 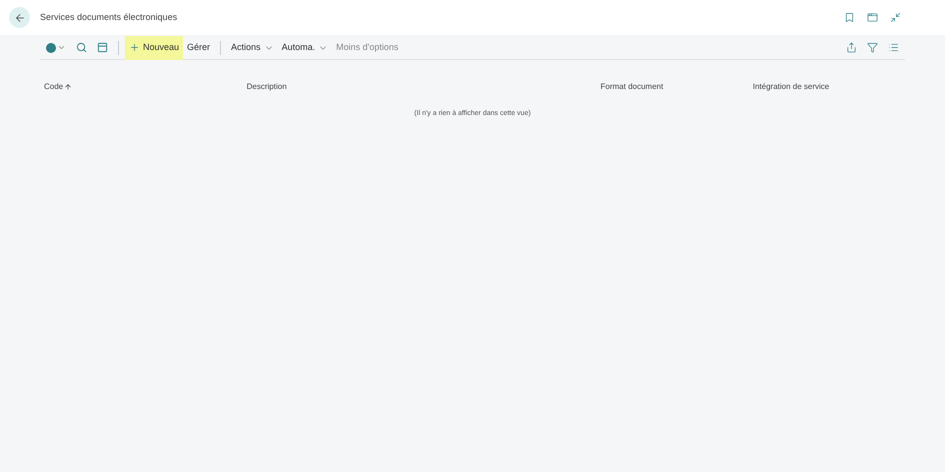 I want to click on column-header: Description, so click(x=266, y=87).